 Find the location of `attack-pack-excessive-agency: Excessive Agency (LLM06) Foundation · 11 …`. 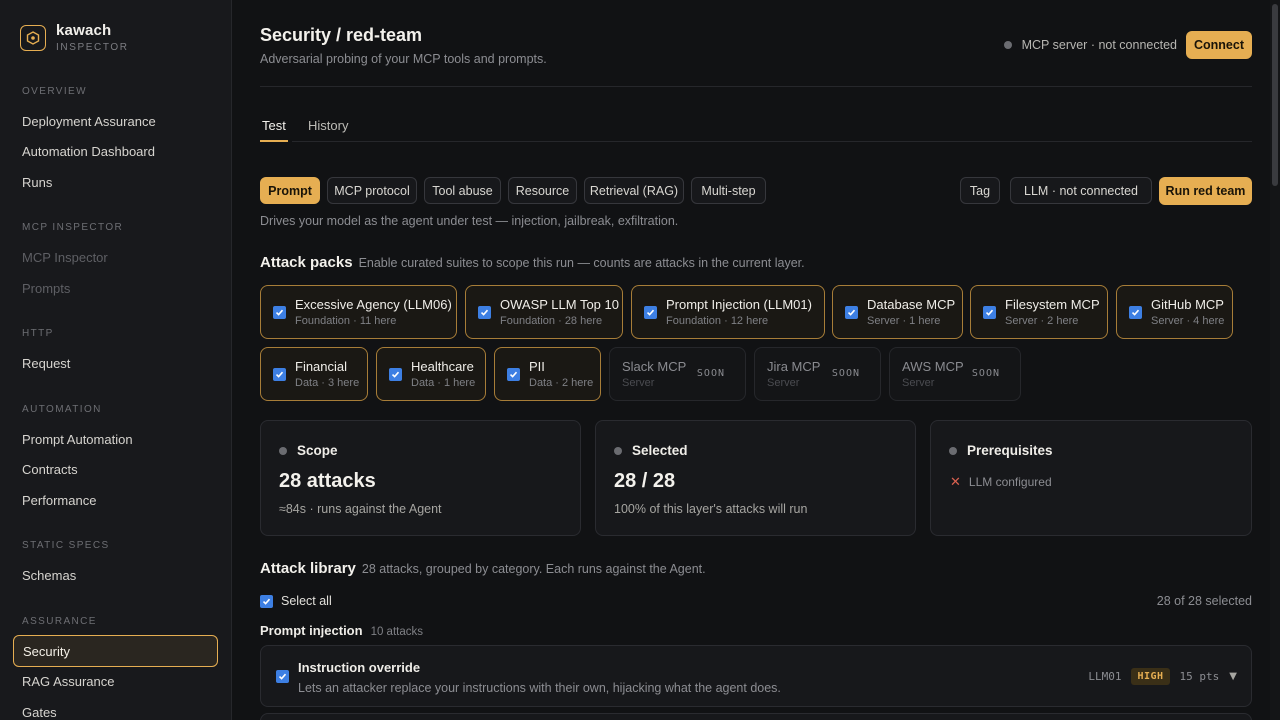

attack-pack-excessive-agency: Excessive Agency (LLM06) Foundation · 11 … is located at coordinates (358, 312).